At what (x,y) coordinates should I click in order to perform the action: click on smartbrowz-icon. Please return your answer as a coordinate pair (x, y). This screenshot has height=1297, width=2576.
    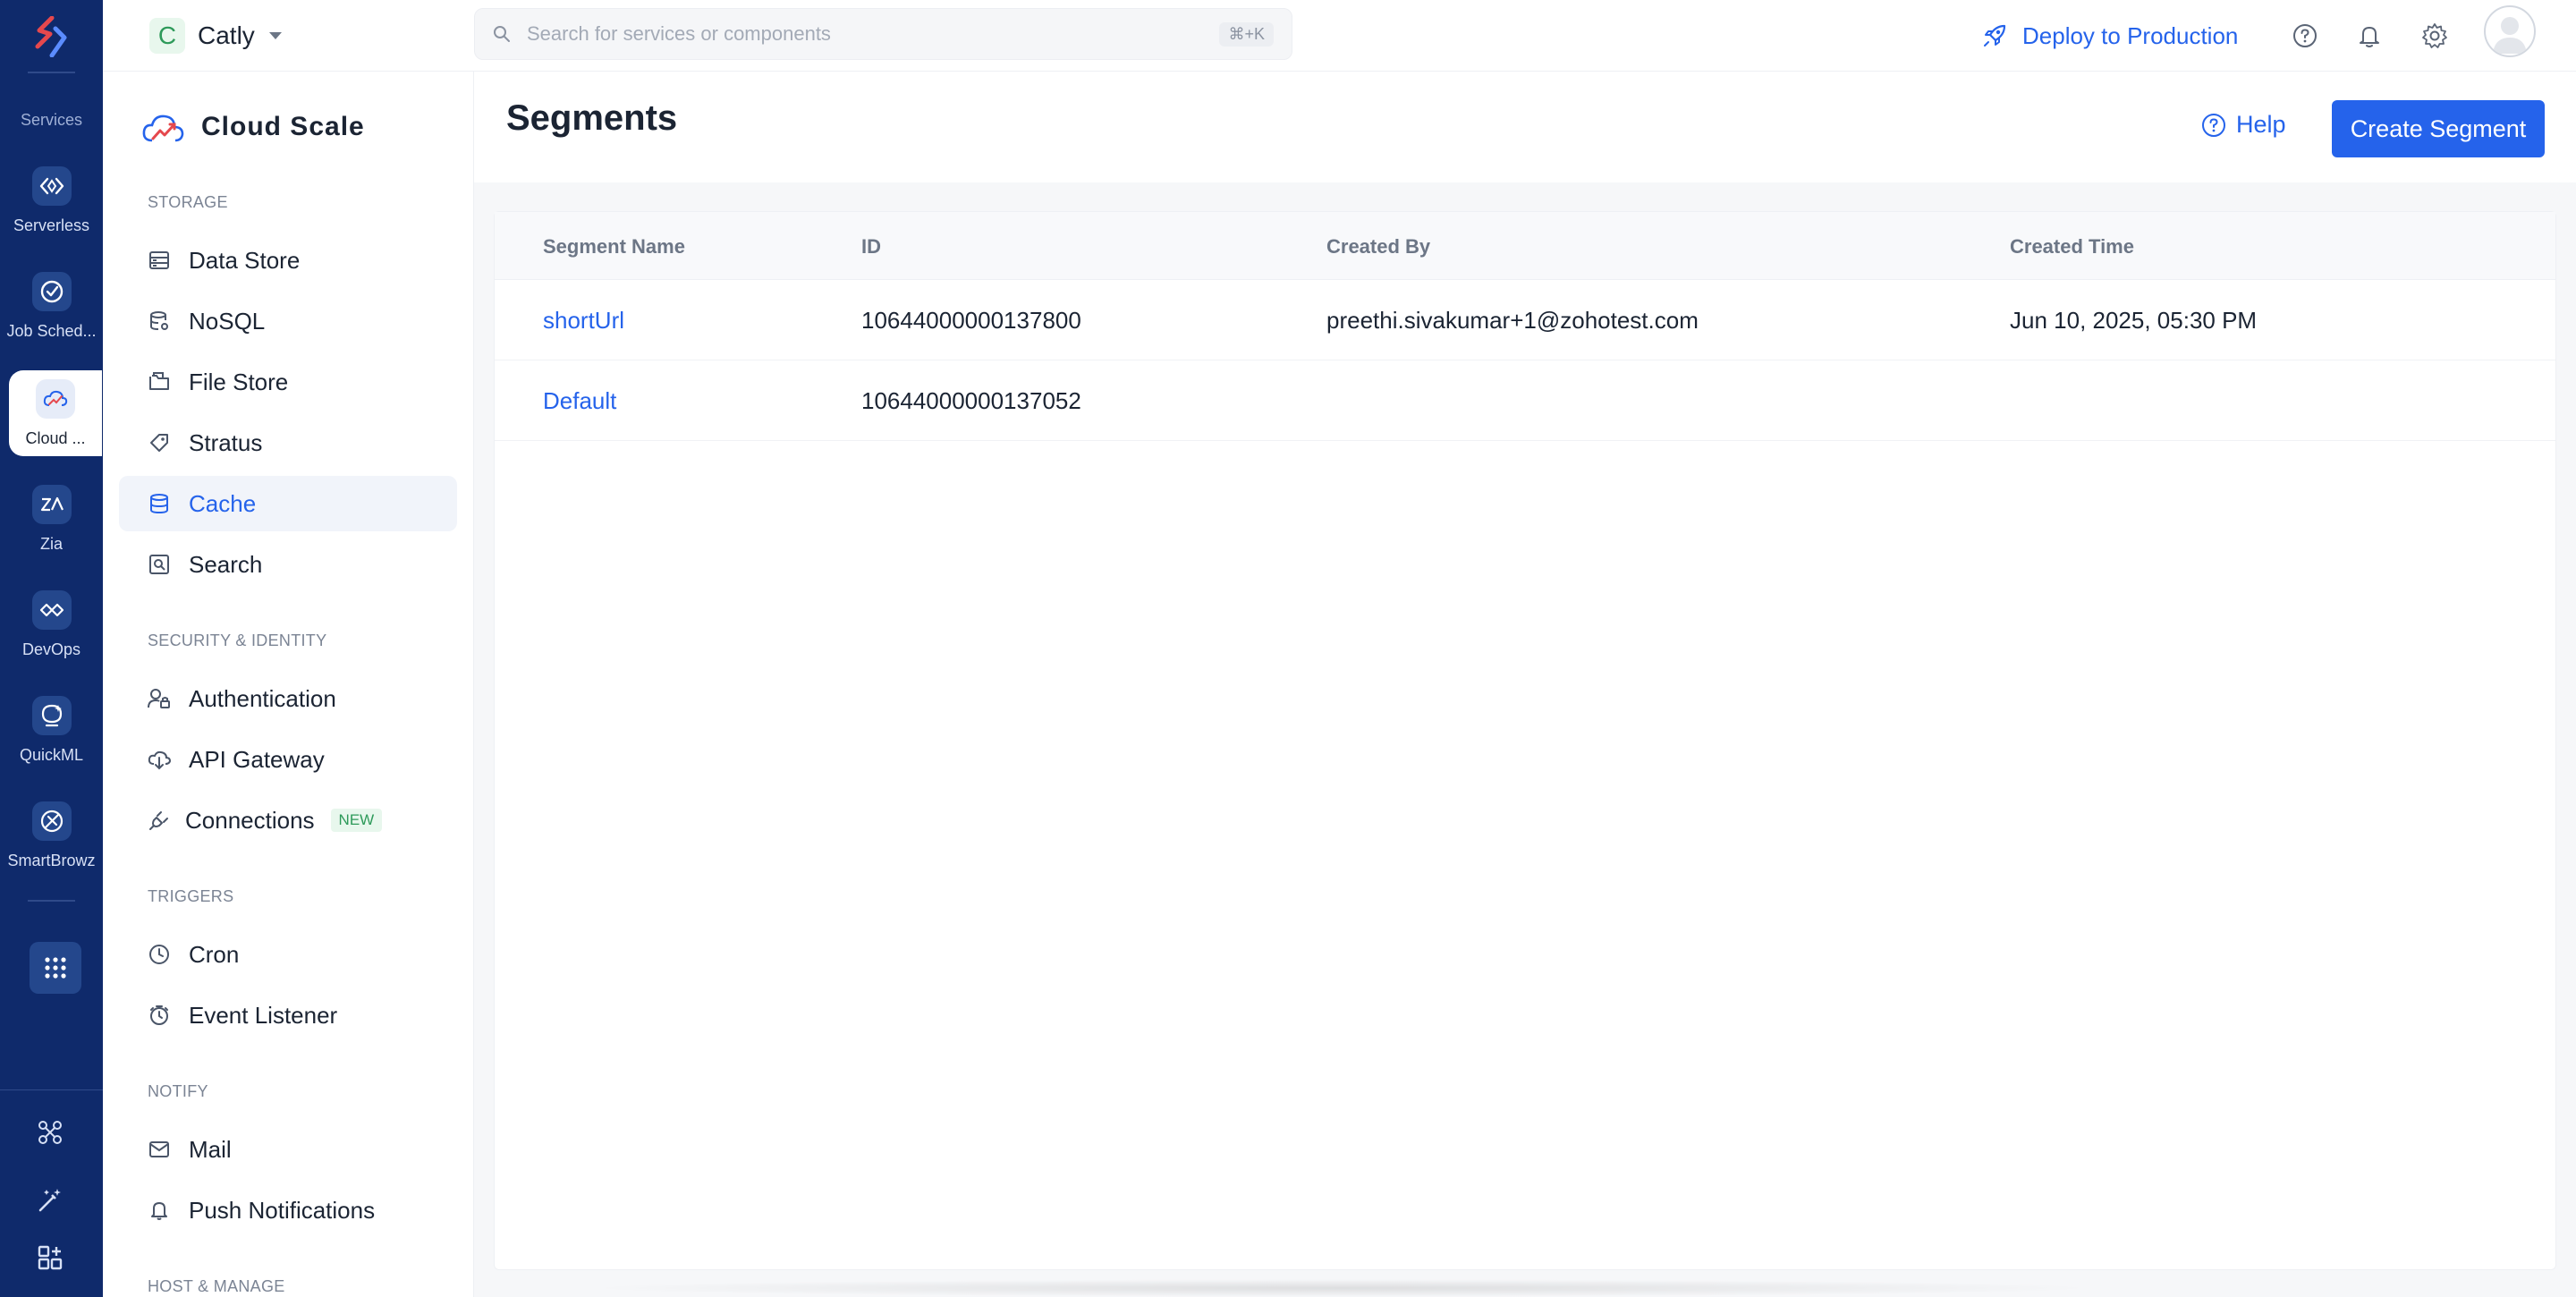
    Looking at the image, I should click on (51, 821).